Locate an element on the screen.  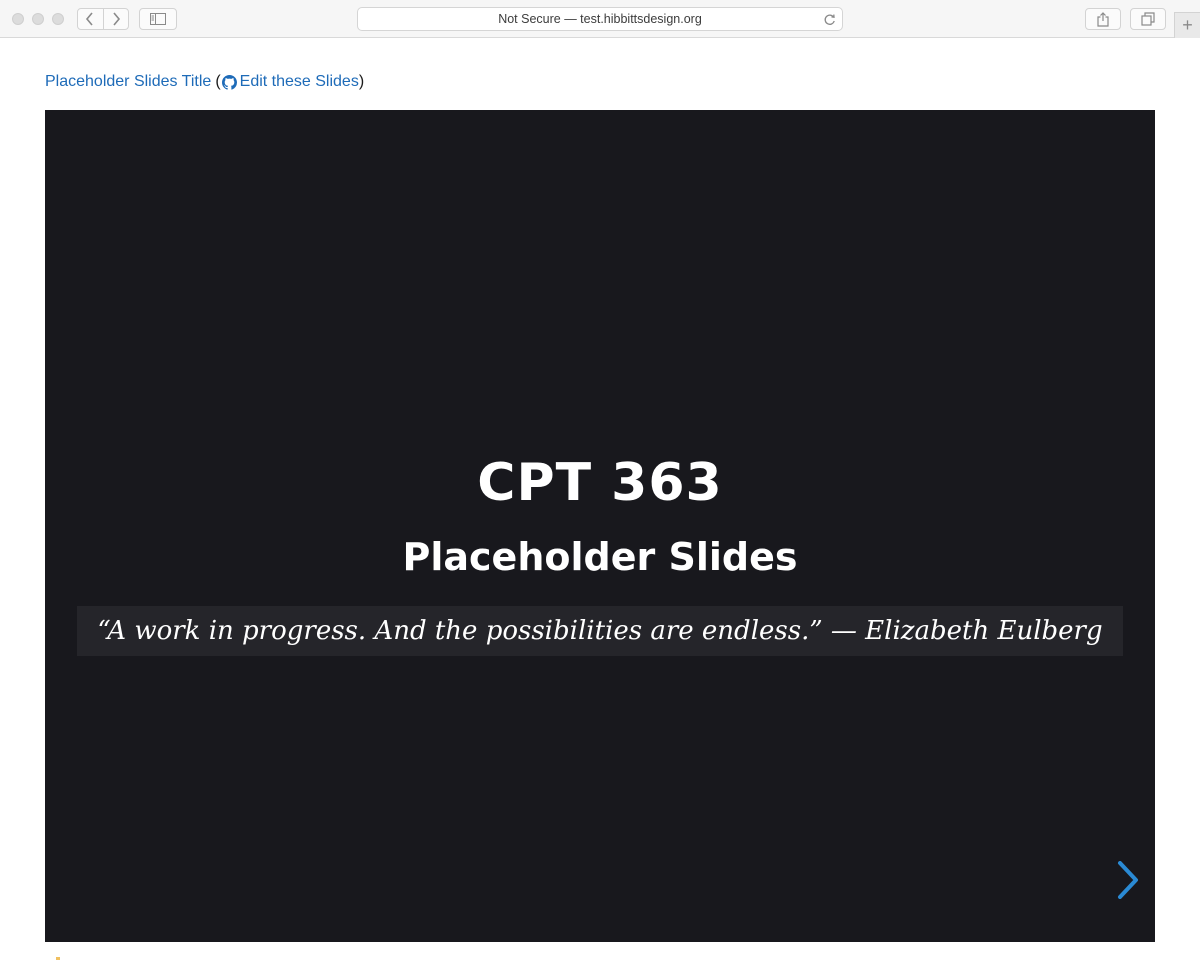
edit-slides-link: Edit these Slides is located at coordinates (299, 82).